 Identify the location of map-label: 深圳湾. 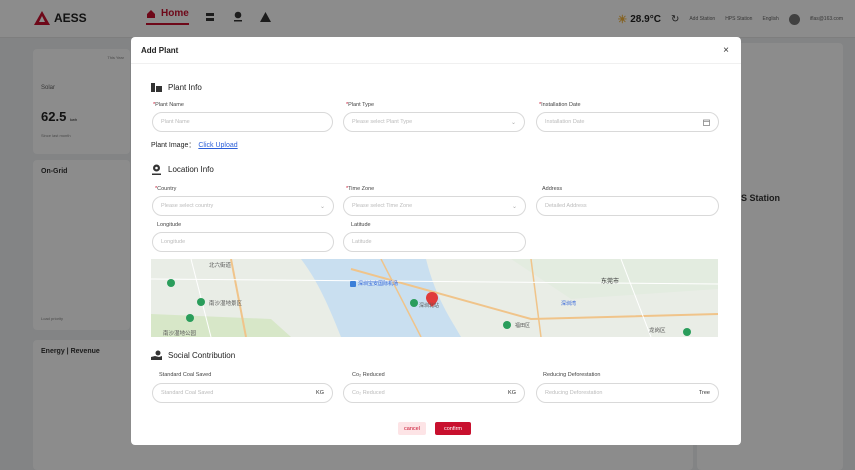
(568, 303).